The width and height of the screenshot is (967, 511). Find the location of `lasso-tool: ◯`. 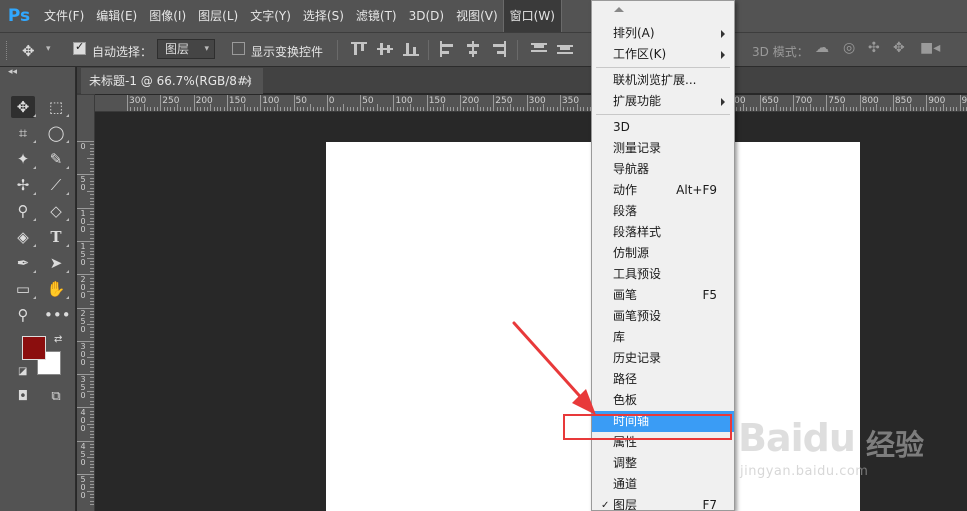

lasso-tool: ◯ is located at coordinates (56, 133).